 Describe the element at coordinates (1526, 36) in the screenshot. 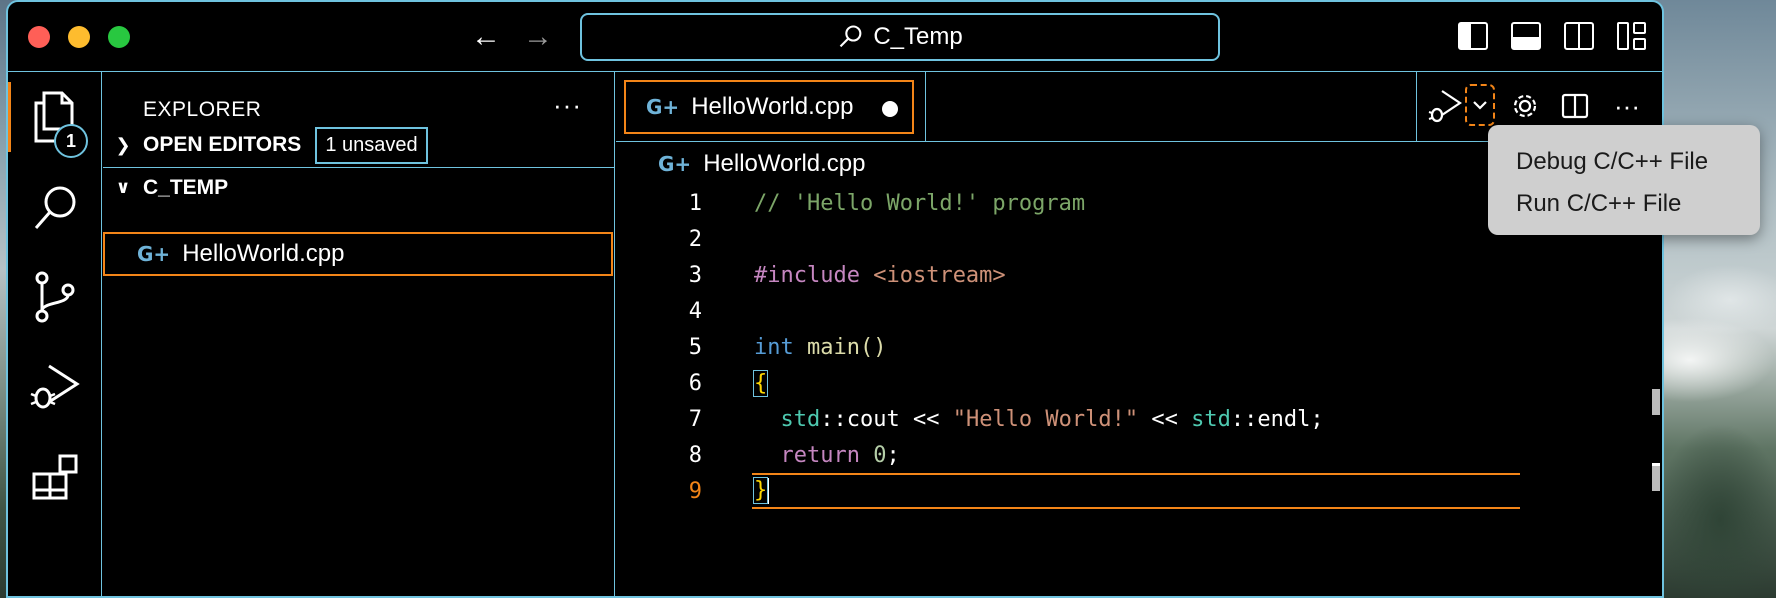

I see `toggle-panel-icon` at that location.